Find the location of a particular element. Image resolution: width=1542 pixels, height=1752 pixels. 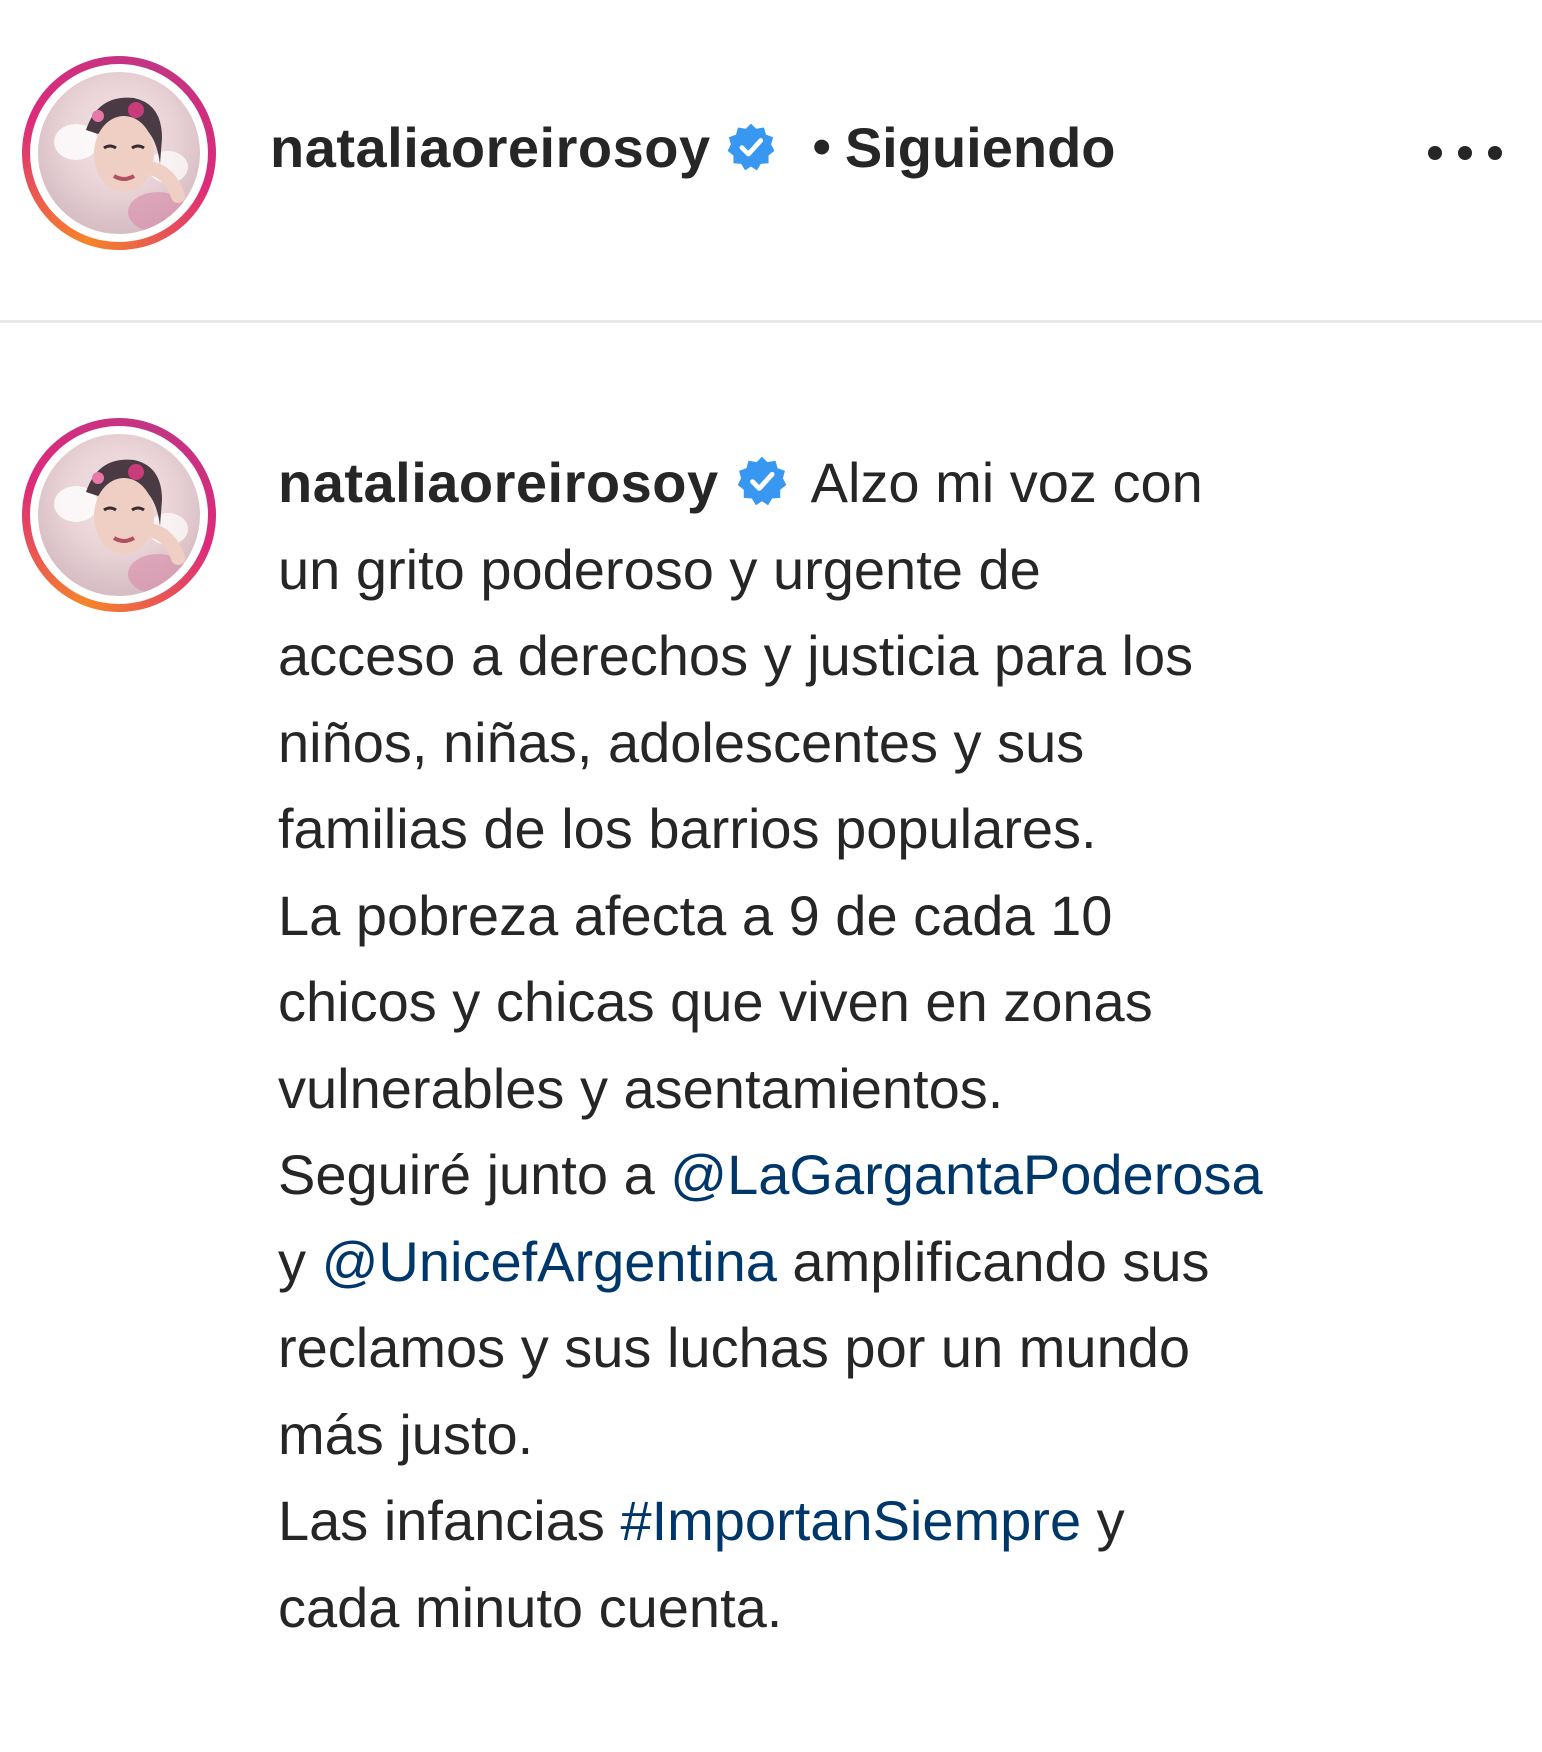

caption-line: La pobreza afecta a 9 de cada 10 is located at coordinates (695, 915).